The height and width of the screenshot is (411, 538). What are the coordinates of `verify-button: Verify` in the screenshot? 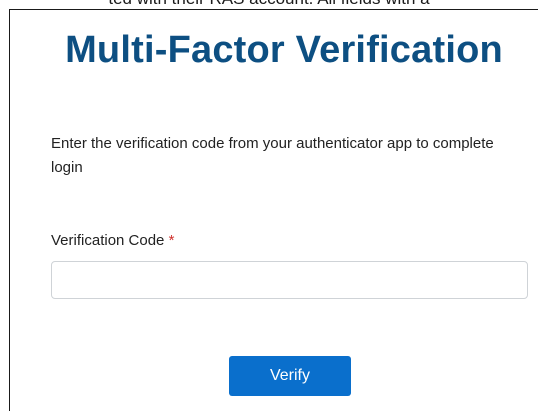 It's located at (290, 376).